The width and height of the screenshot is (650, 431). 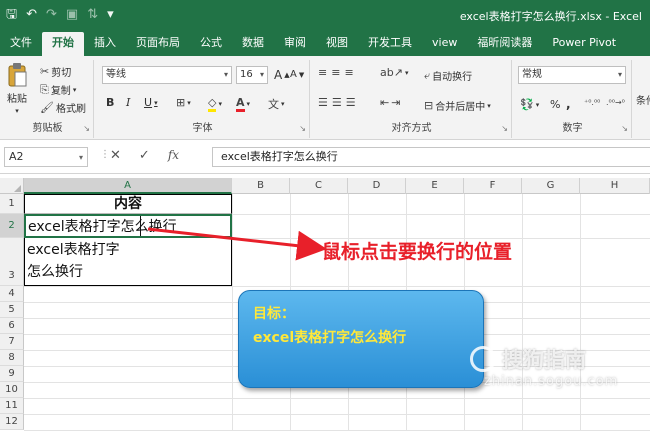 I want to click on goal-box: 目标： excel表格打字怎么换行, so click(x=361, y=339).